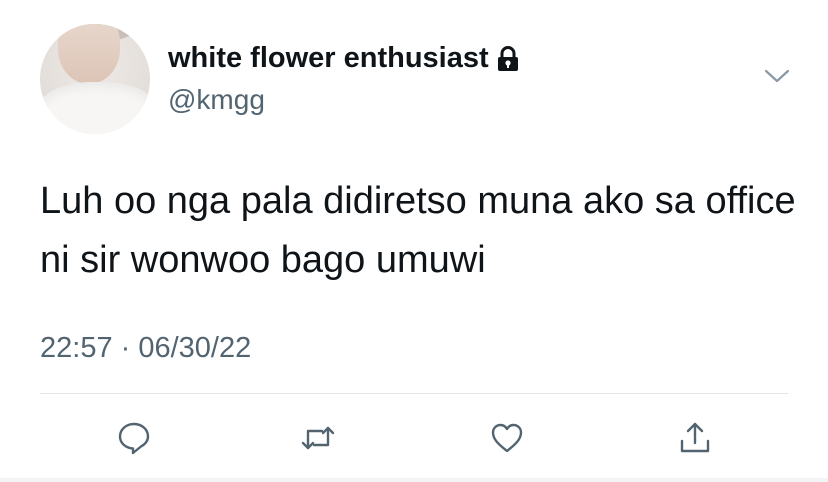  I want to click on like-icon, so click(507, 438).